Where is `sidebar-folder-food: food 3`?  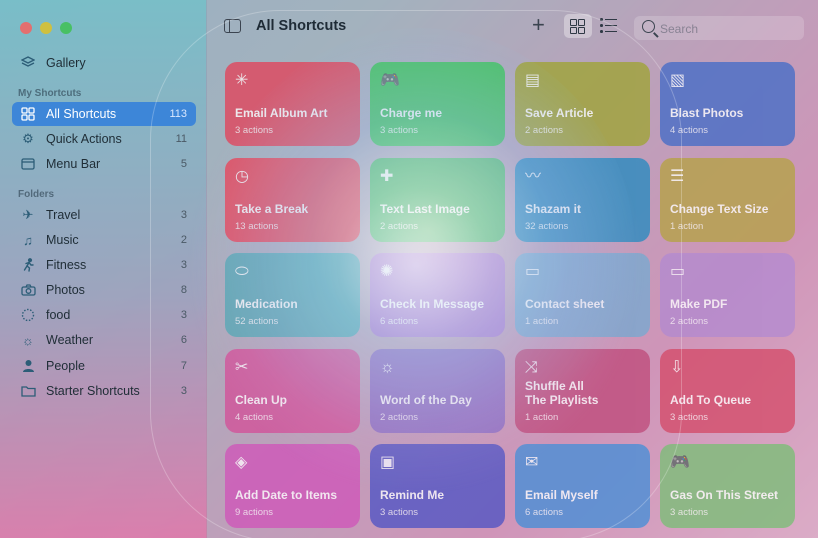
sidebar-folder-food: food 3 is located at coordinates (104, 315).